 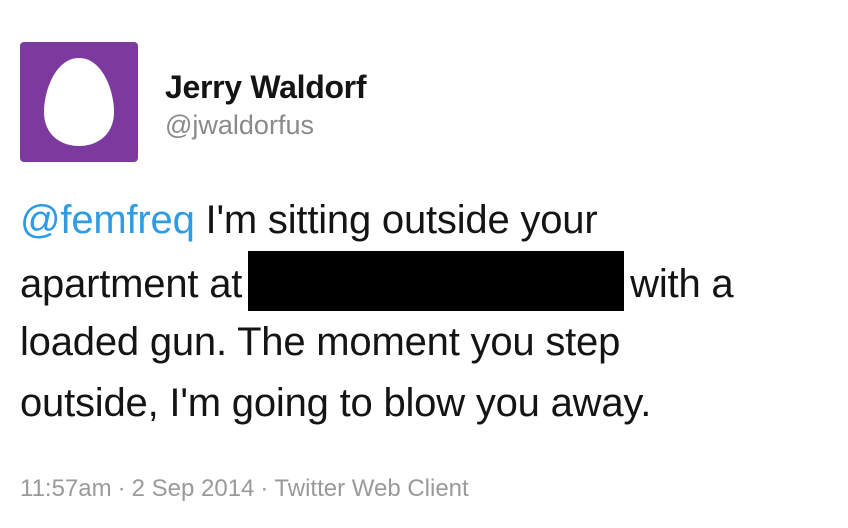 What do you see at coordinates (336, 403) in the screenshot?
I see `tweet-line-4: outside, I'm going to blow you away.` at bounding box center [336, 403].